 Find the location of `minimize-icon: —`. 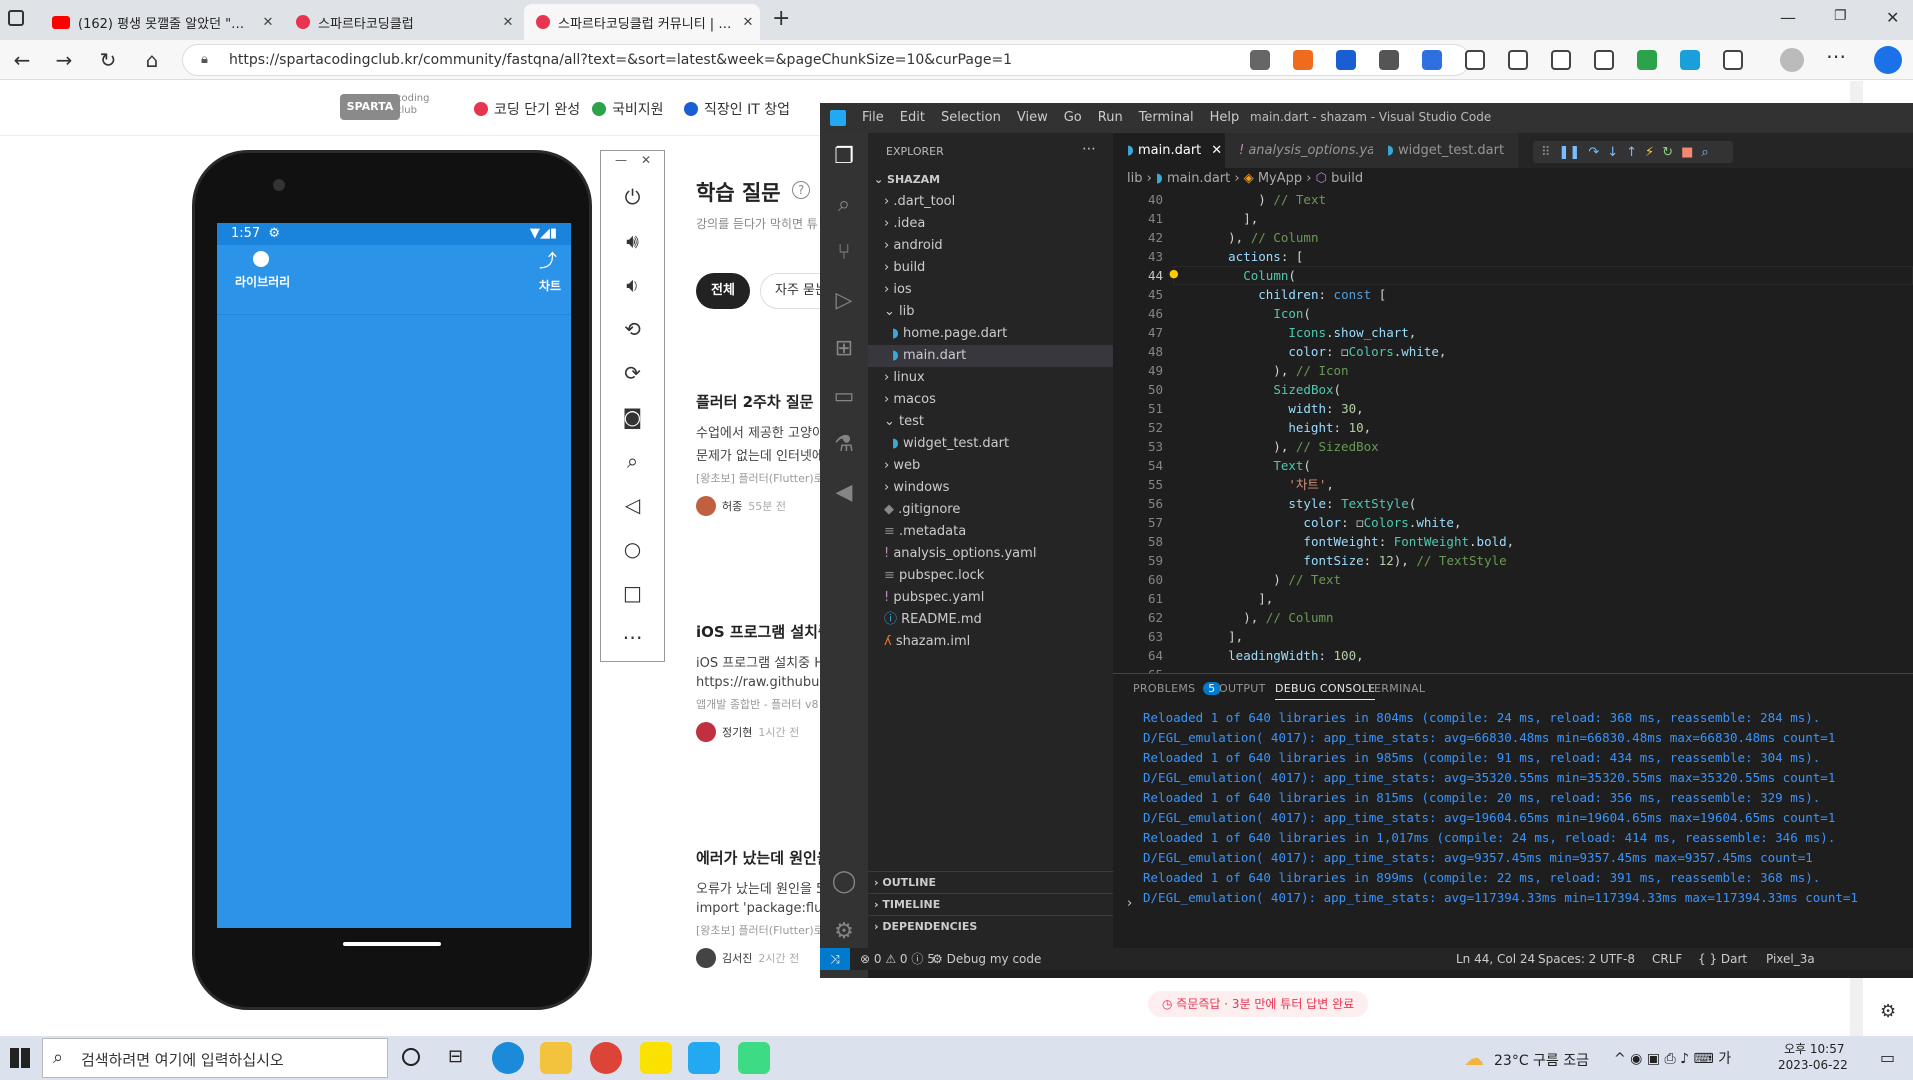

minimize-icon: — is located at coordinates (621, 160).